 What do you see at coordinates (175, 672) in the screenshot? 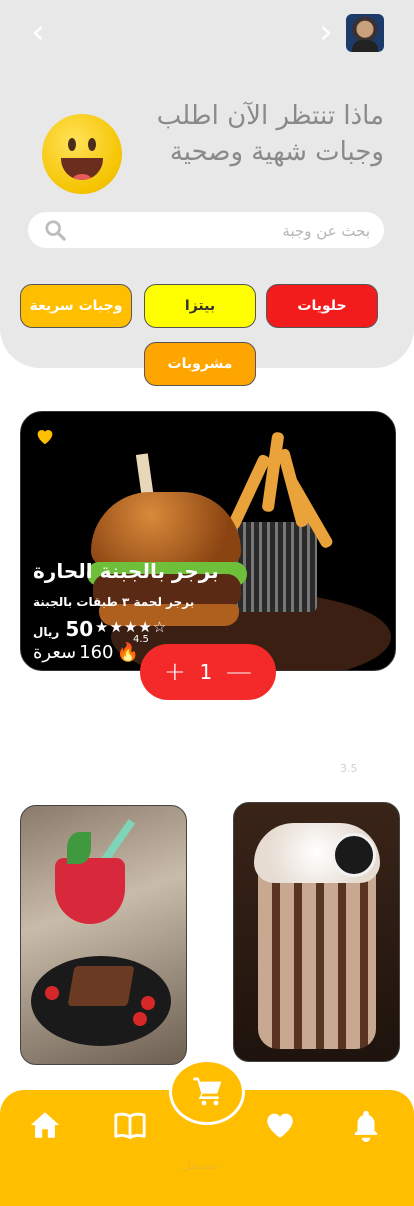
I see `plus-icon: +` at bounding box center [175, 672].